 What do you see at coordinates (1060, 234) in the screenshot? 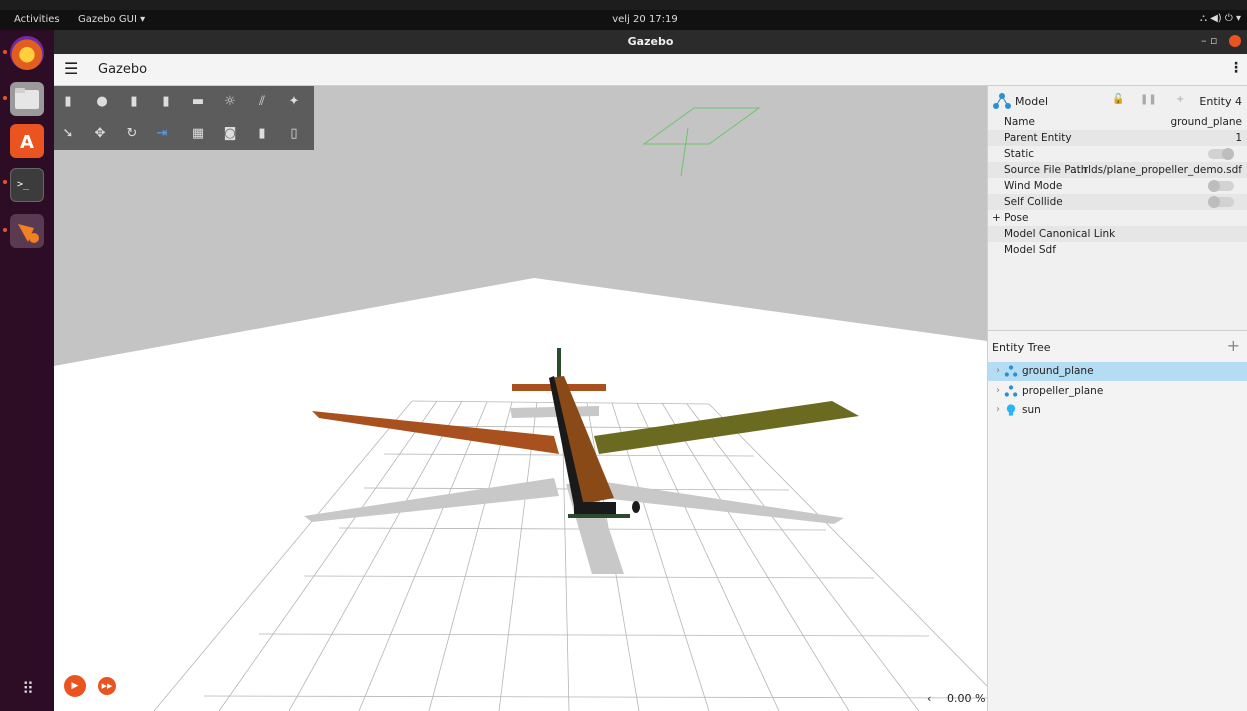
I see `prop-key: Model Canonical Link` at bounding box center [1060, 234].